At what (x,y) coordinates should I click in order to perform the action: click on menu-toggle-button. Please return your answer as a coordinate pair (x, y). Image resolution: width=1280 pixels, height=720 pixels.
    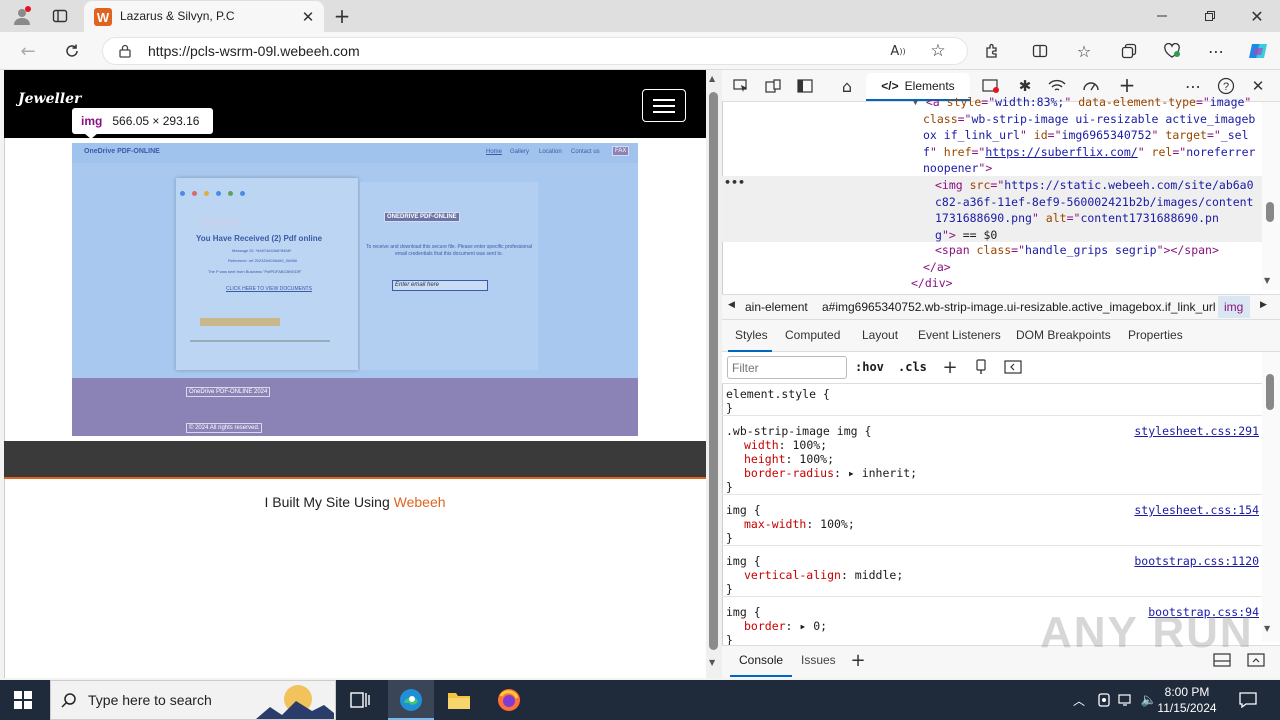
    Looking at the image, I should click on (664, 105).